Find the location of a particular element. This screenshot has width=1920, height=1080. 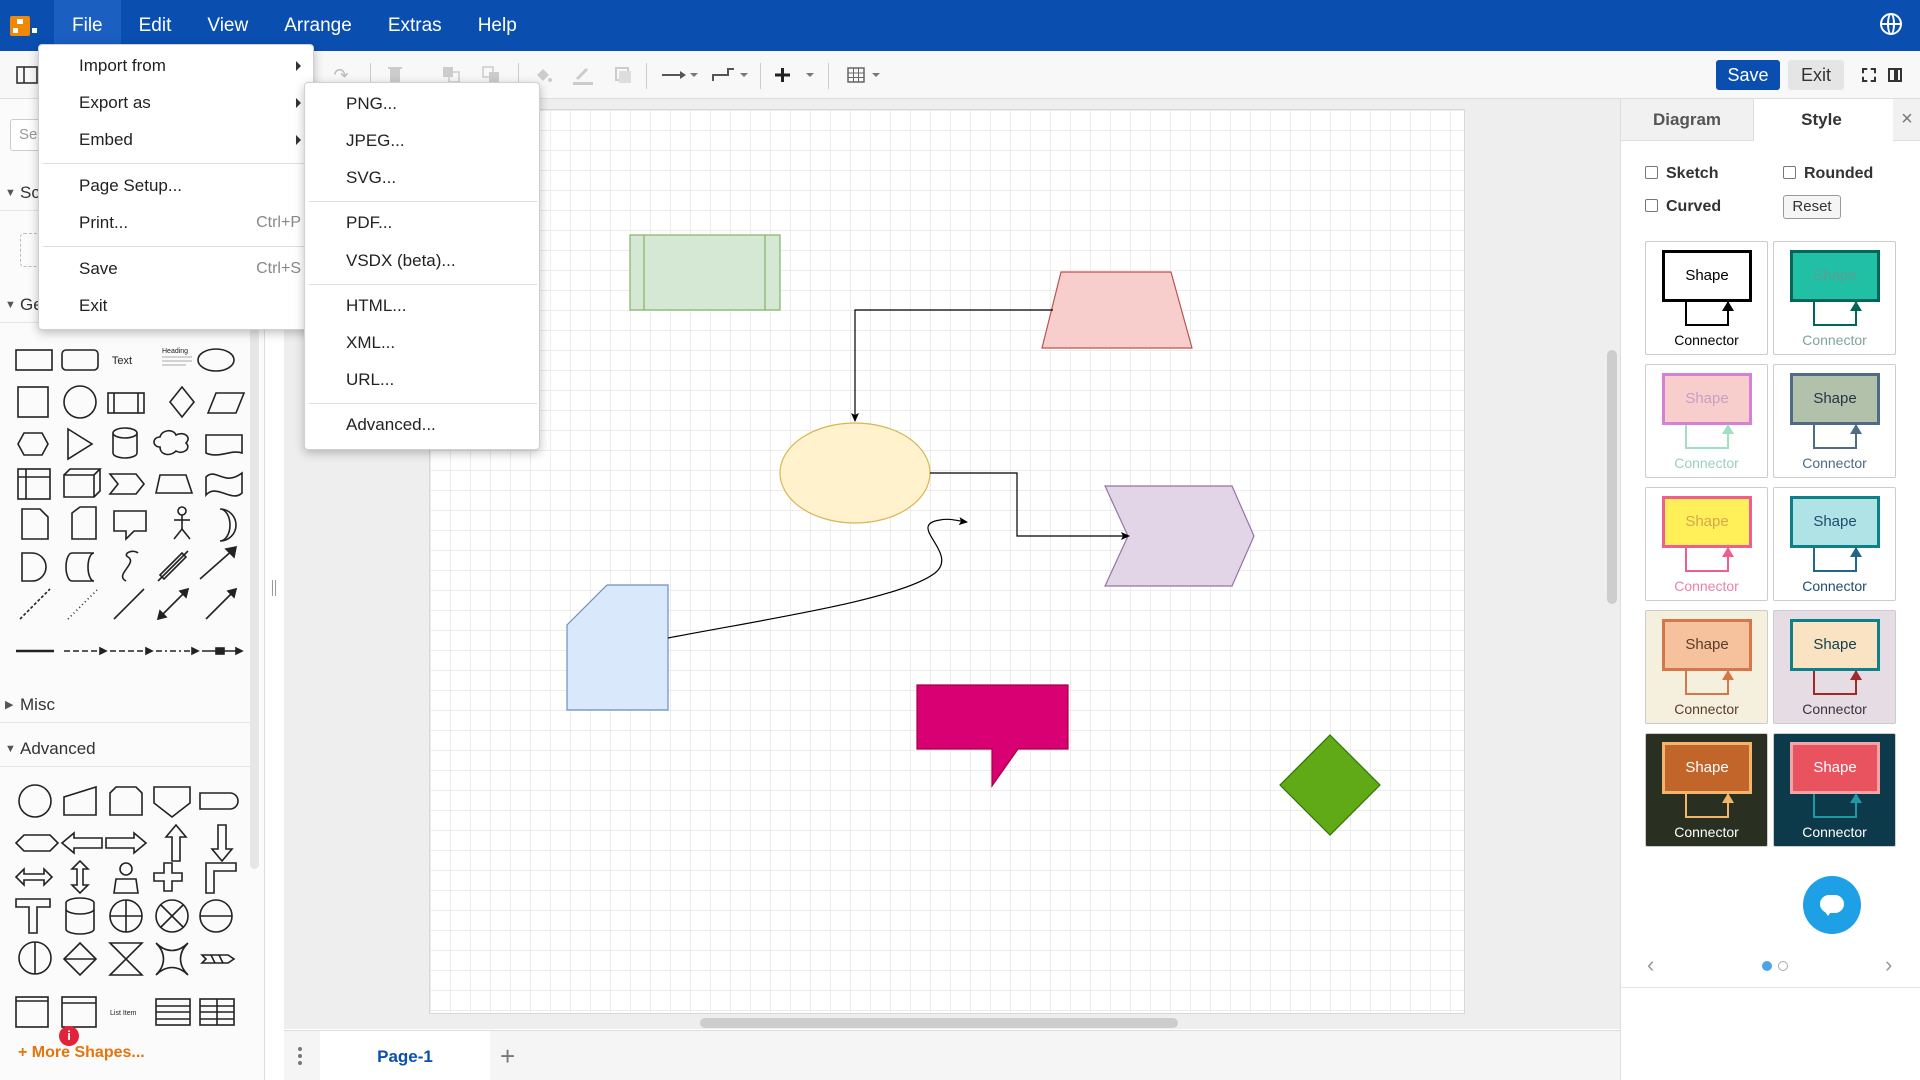

line-color-icon is located at coordinates (583, 75).